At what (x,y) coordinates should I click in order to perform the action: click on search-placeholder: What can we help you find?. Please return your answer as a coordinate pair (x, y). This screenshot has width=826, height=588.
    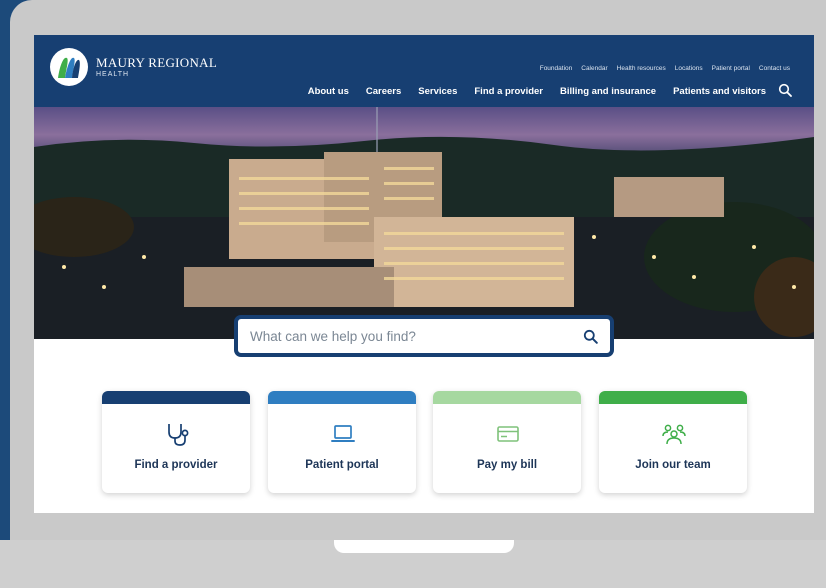
    Looking at the image, I should click on (333, 336).